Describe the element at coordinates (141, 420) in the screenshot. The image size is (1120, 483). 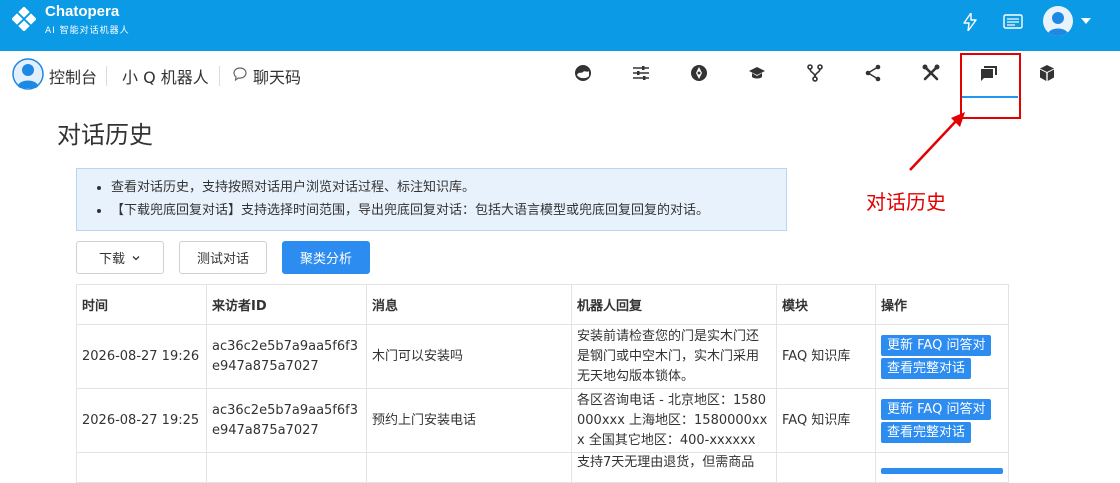
I see `cell-time: 2026-08-27 19:25` at that location.